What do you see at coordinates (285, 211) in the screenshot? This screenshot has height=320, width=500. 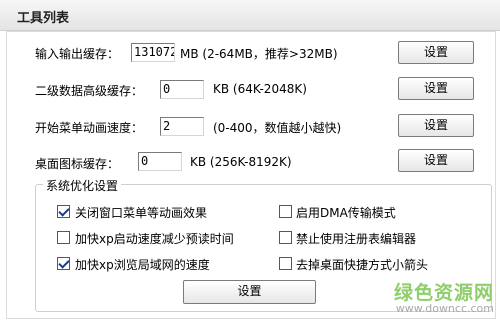 I see `enable-dma-checkbox` at bounding box center [285, 211].